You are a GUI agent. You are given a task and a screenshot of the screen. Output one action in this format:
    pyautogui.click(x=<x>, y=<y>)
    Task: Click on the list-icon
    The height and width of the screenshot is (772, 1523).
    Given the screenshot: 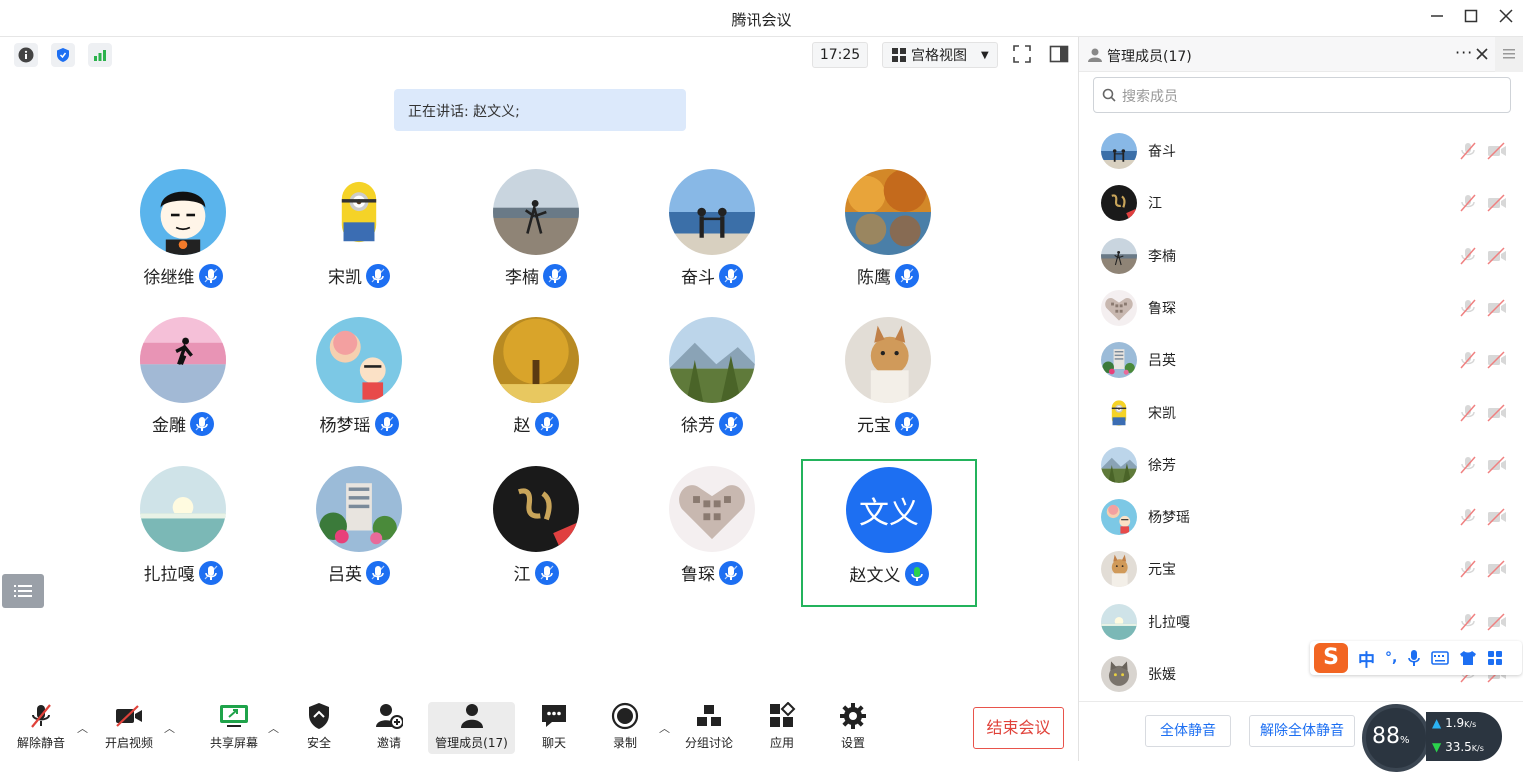 What is the action you would take?
    pyautogui.click(x=23, y=591)
    